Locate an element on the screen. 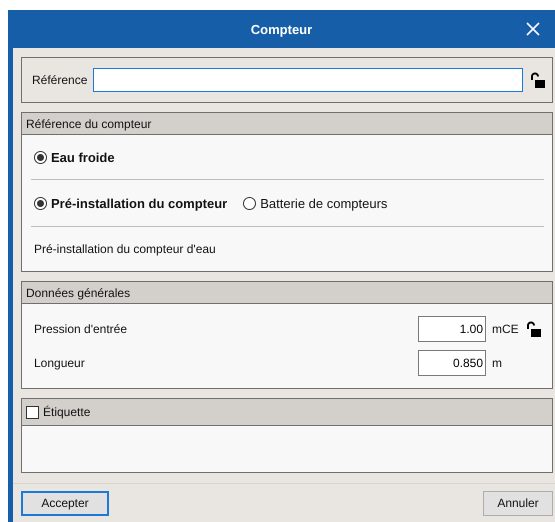 This screenshot has width=555, height=522. section-title: Données générales is located at coordinates (78, 293).